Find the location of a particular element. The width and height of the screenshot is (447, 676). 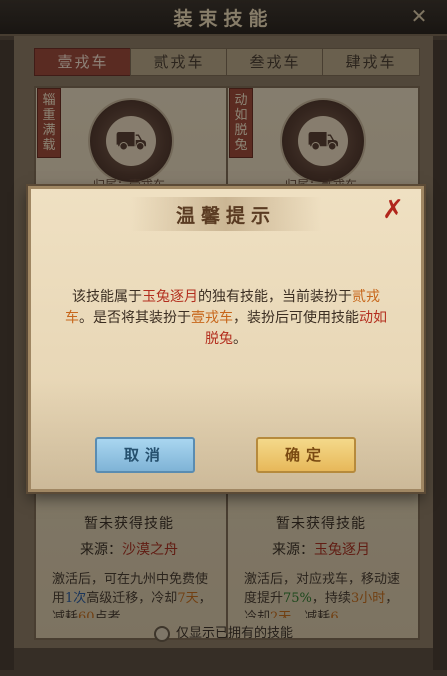

msg-text: 的独有技能，当前装扮于 is located at coordinates (275, 297).